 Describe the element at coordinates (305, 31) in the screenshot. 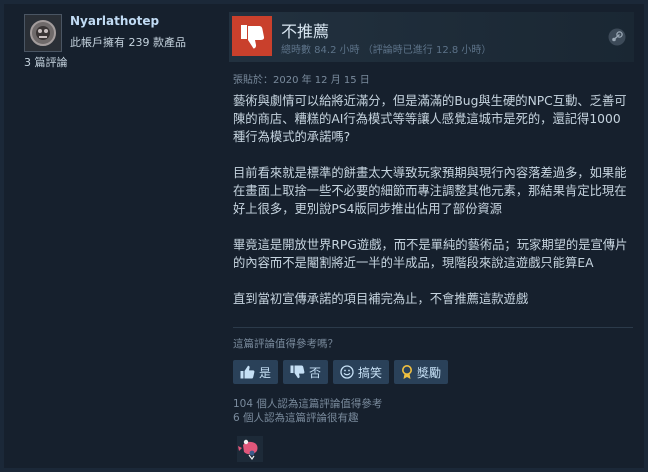

I see `review-verdict: 不推薦` at that location.